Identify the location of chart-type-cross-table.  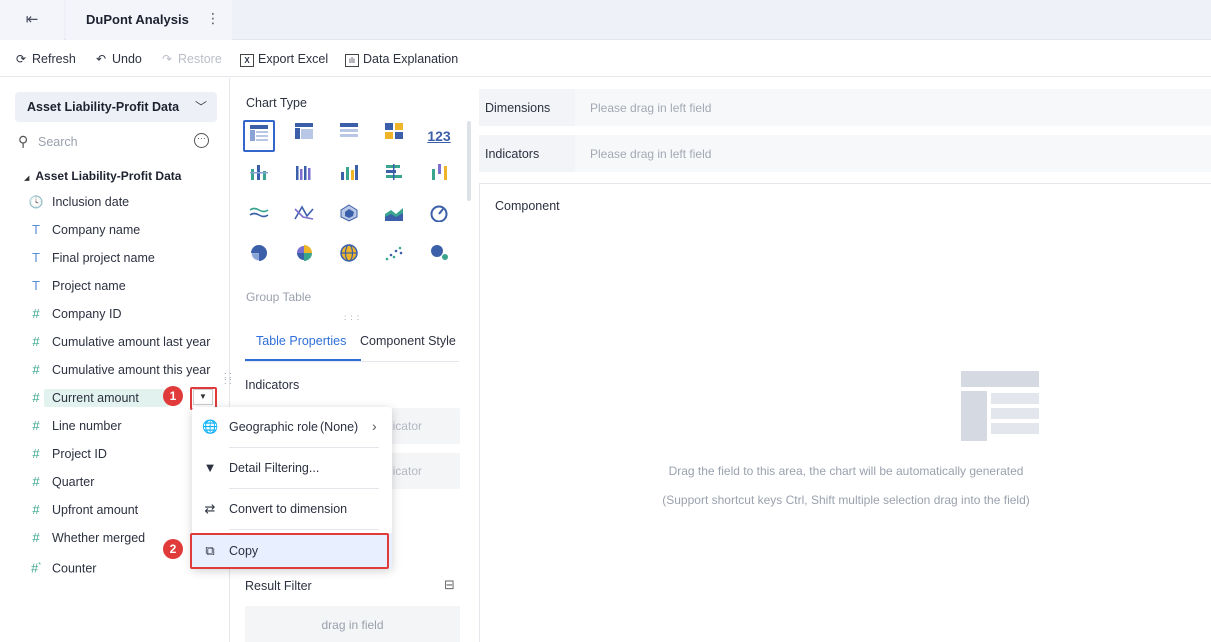
(304, 136).